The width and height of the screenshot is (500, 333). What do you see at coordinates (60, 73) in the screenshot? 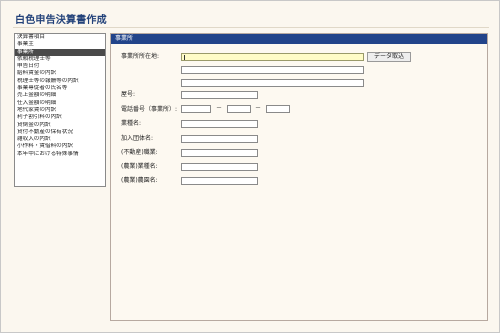
I see `list-item: 給料賃金の内訳` at bounding box center [60, 73].